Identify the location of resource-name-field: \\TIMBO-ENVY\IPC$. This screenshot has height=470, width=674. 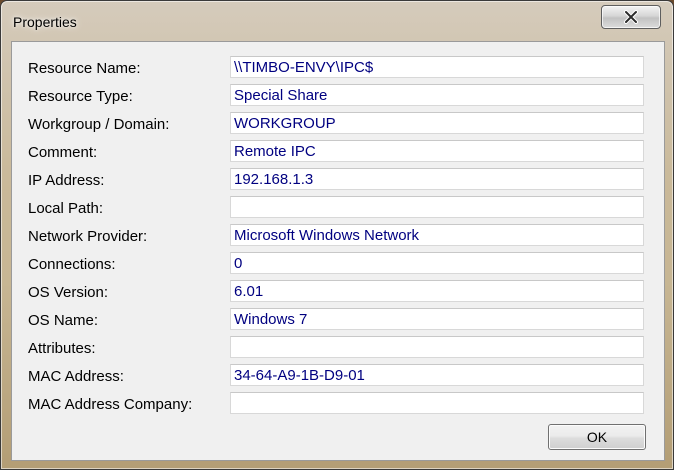
(437, 67).